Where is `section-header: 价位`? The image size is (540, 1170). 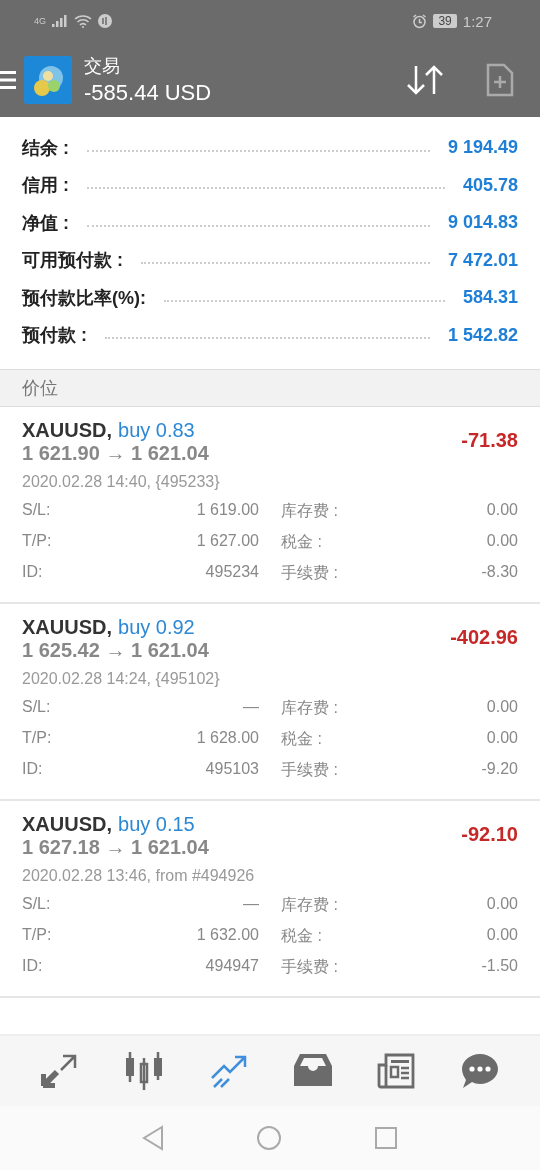 section-header: 价位 is located at coordinates (270, 388).